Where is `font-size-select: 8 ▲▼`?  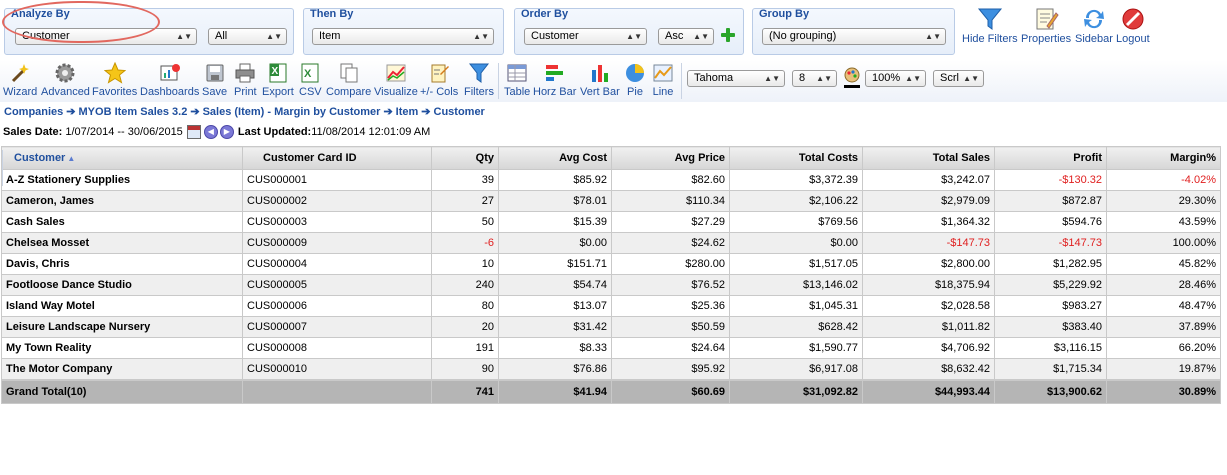
font-size-select: 8 ▲▼ is located at coordinates (814, 78).